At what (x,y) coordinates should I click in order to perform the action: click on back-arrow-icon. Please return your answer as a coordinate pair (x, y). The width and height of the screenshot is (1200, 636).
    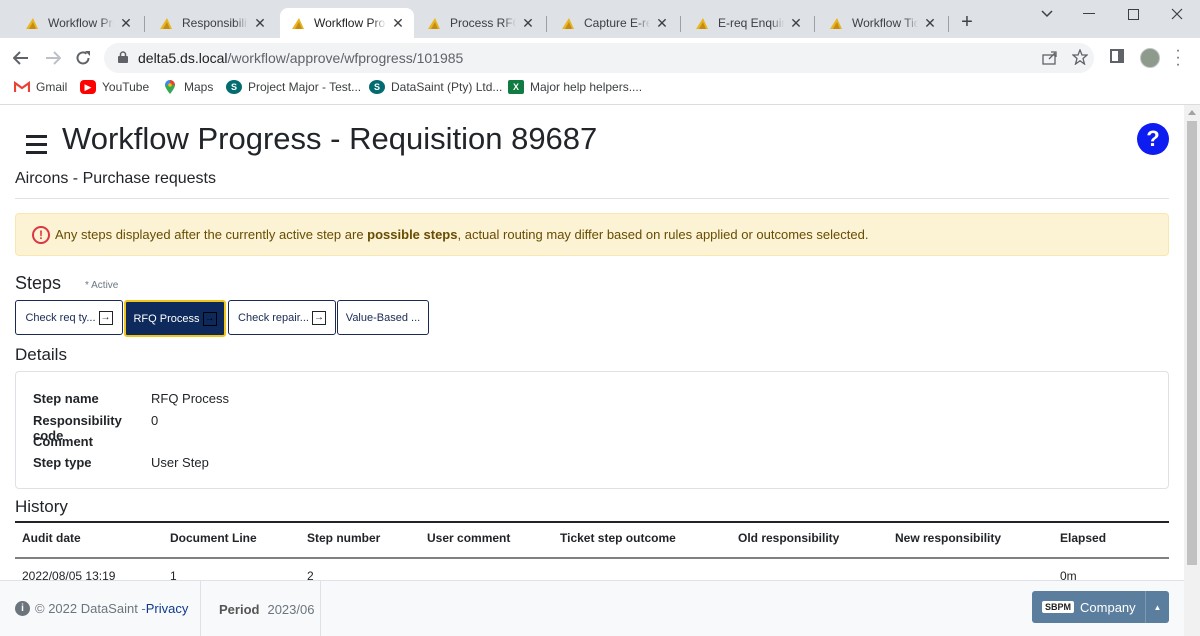
    Looking at the image, I should click on (21, 58).